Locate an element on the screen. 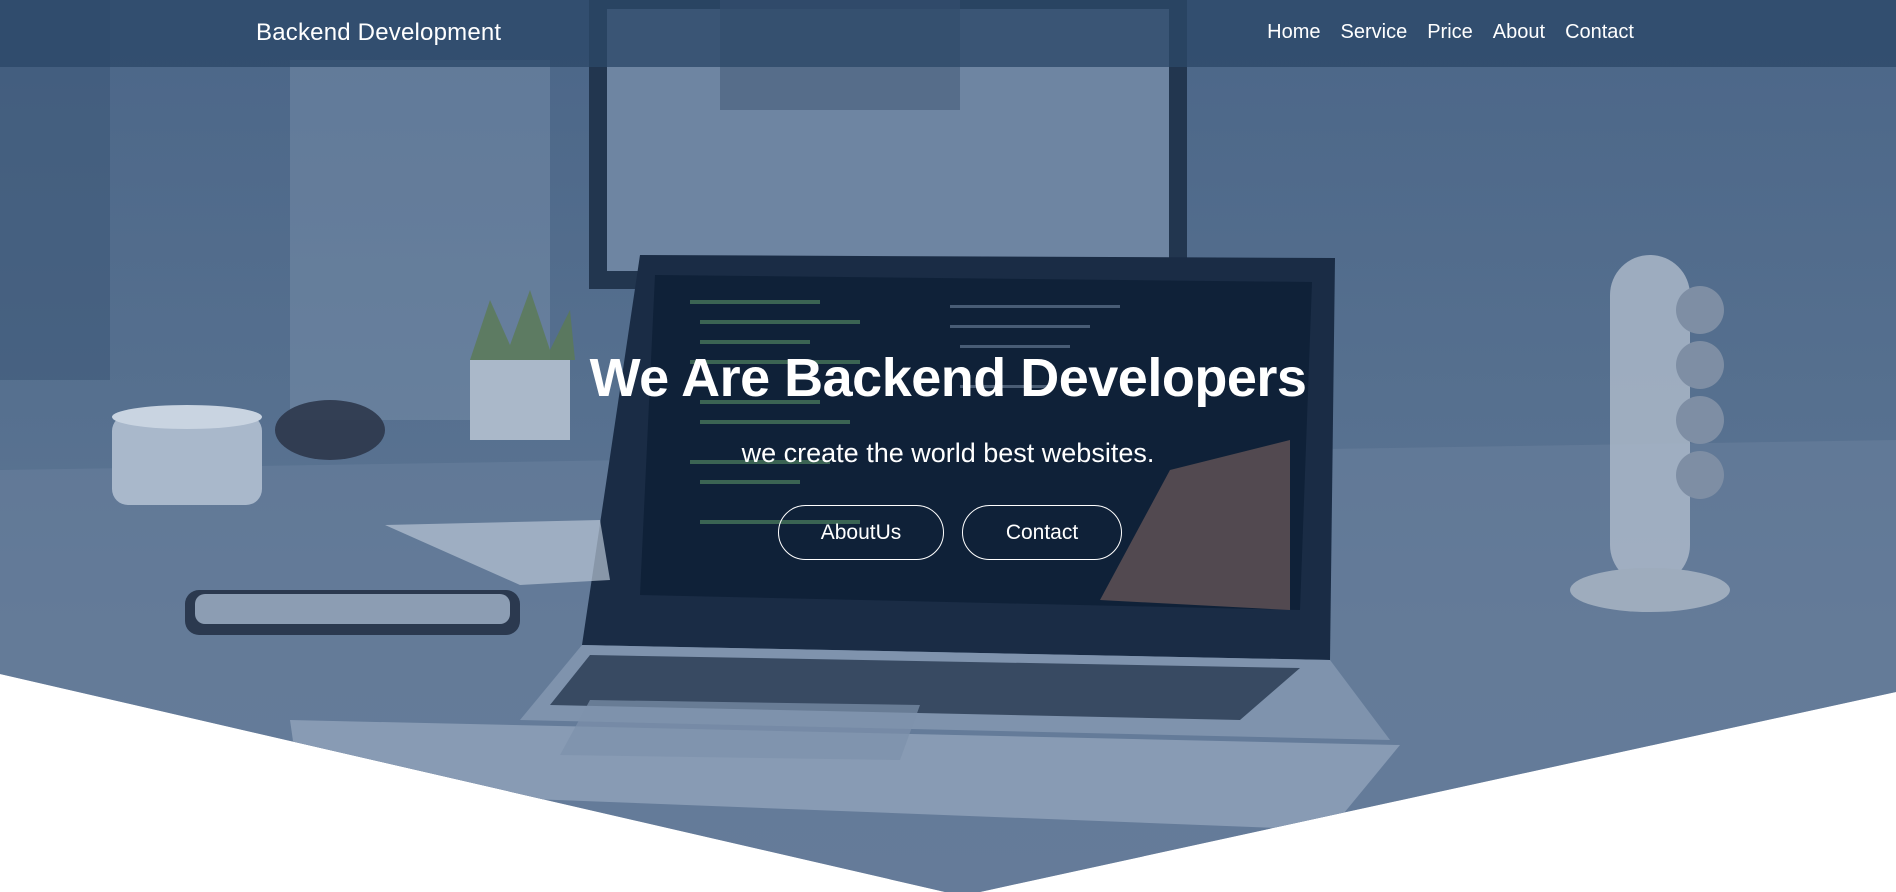 The height and width of the screenshot is (892, 1896). nav-menu: Home Service Price About Contact is located at coordinates (1445, 32).